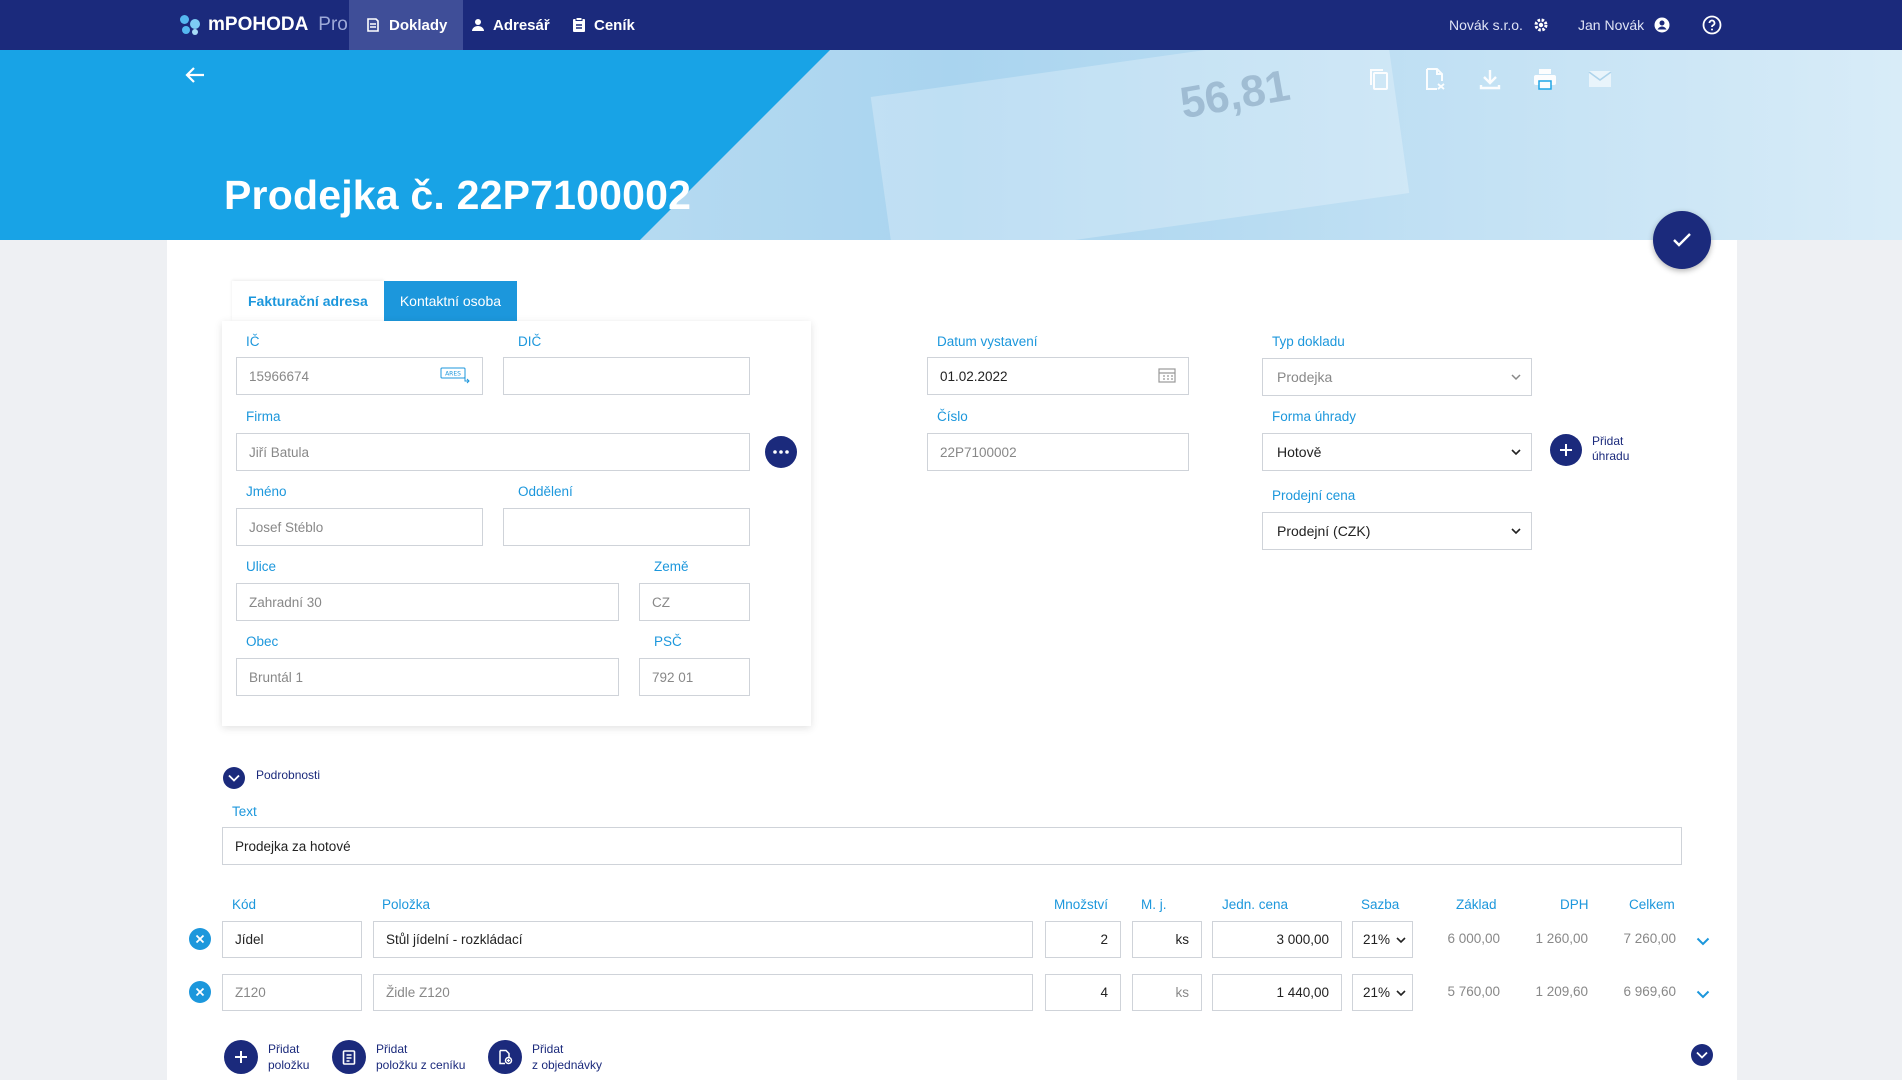 The image size is (1902, 1080). I want to click on calendar-button, so click(1167, 376).